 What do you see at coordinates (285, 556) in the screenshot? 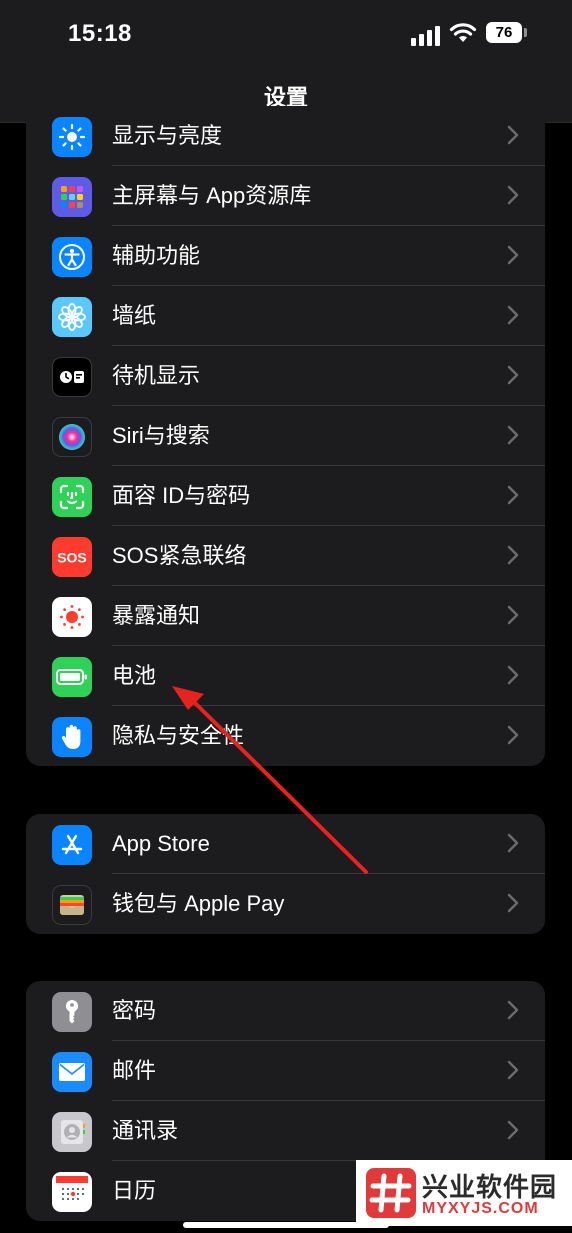
I see `settings-row-sos: SOS SOS紧急联络` at bounding box center [285, 556].